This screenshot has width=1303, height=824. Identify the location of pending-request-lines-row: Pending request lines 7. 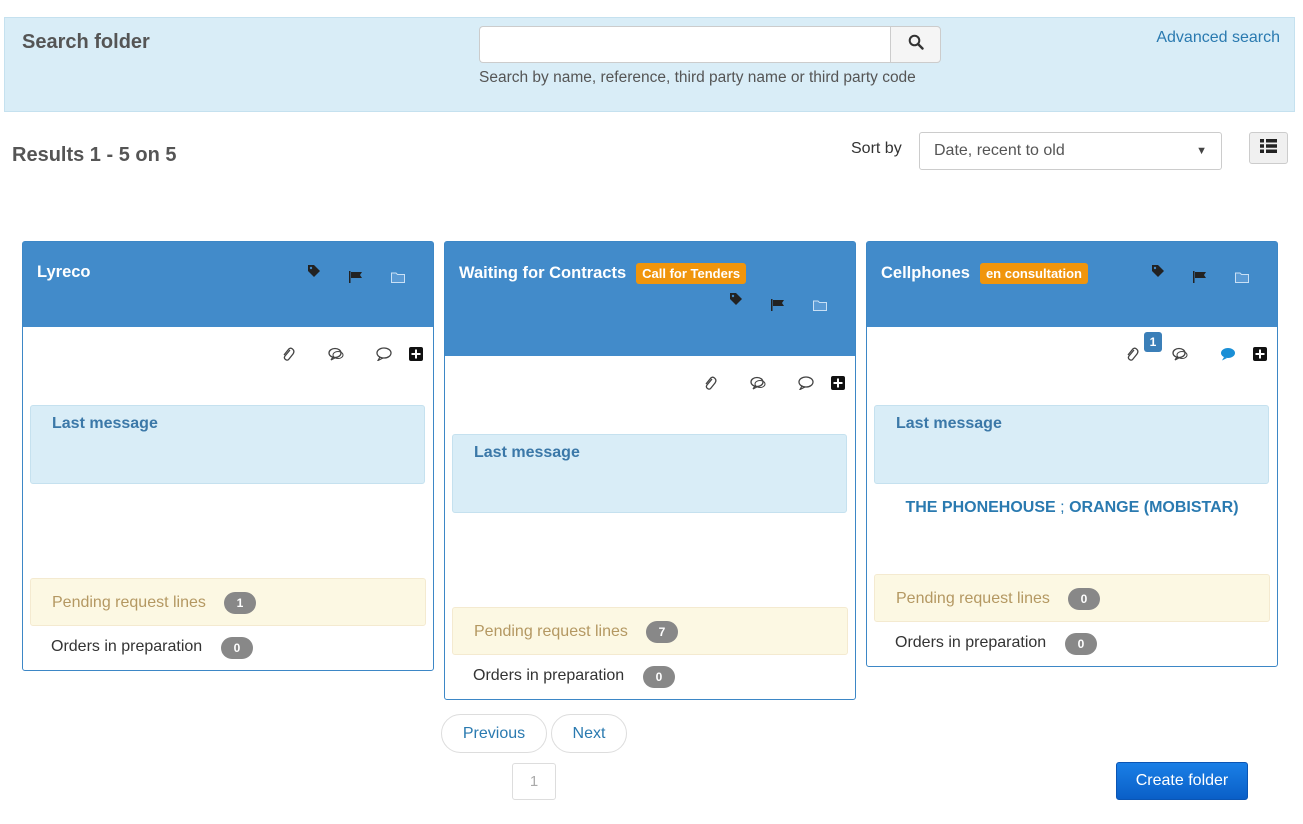
(650, 631).